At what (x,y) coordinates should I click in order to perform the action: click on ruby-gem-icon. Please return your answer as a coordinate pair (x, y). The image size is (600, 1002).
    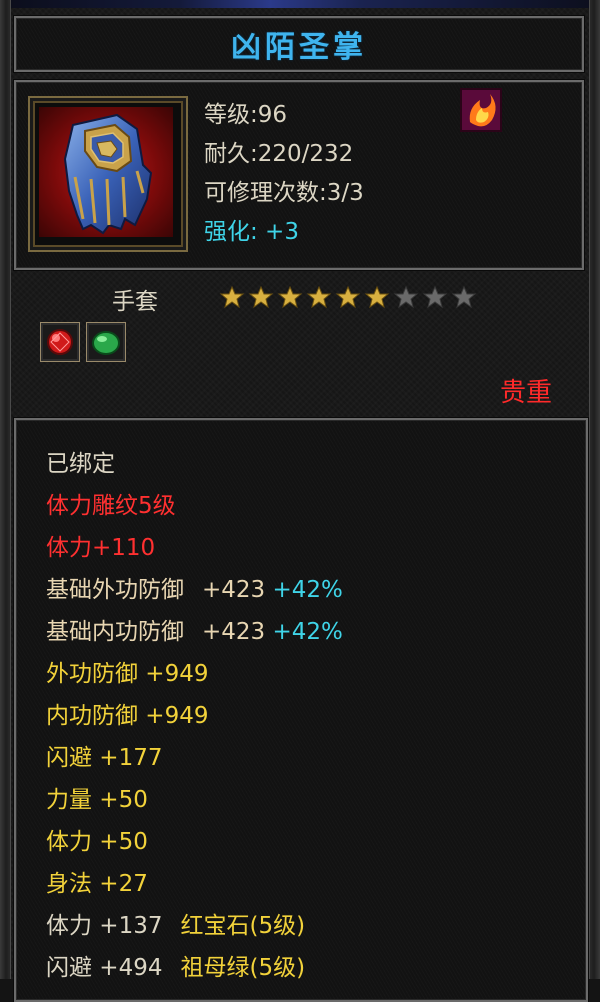
    Looking at the image, I should click on (60, 342).